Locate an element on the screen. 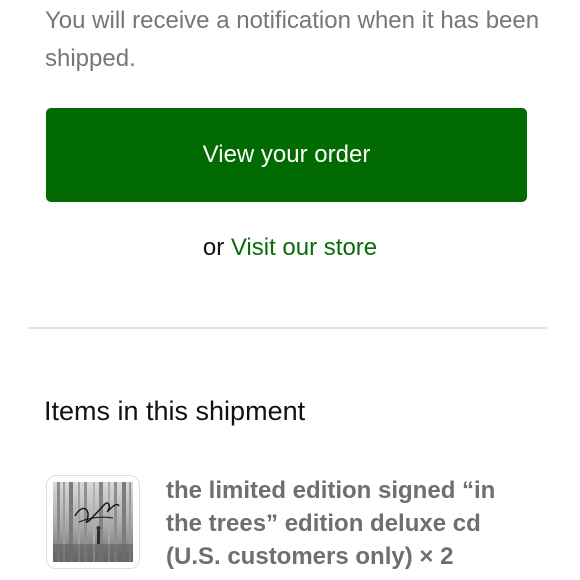 This screenshot has height=580, width=580. store-link-line: or Visit our store is located at coordinates (290, 248).